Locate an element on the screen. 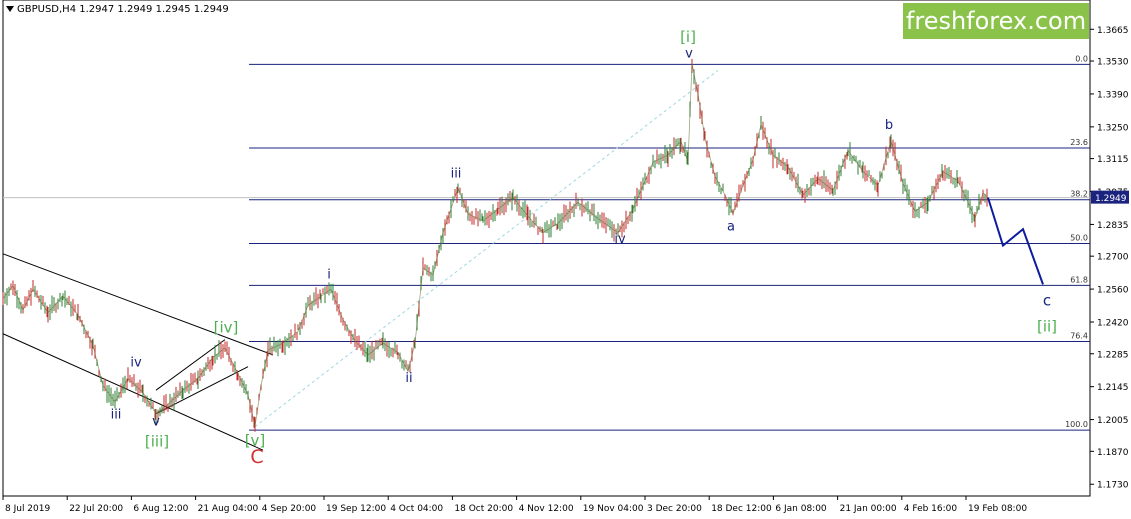 The width and height of the screenshot is (1131, 519). fib-level-label: 0.0 is located at coordinates (1081, 58).